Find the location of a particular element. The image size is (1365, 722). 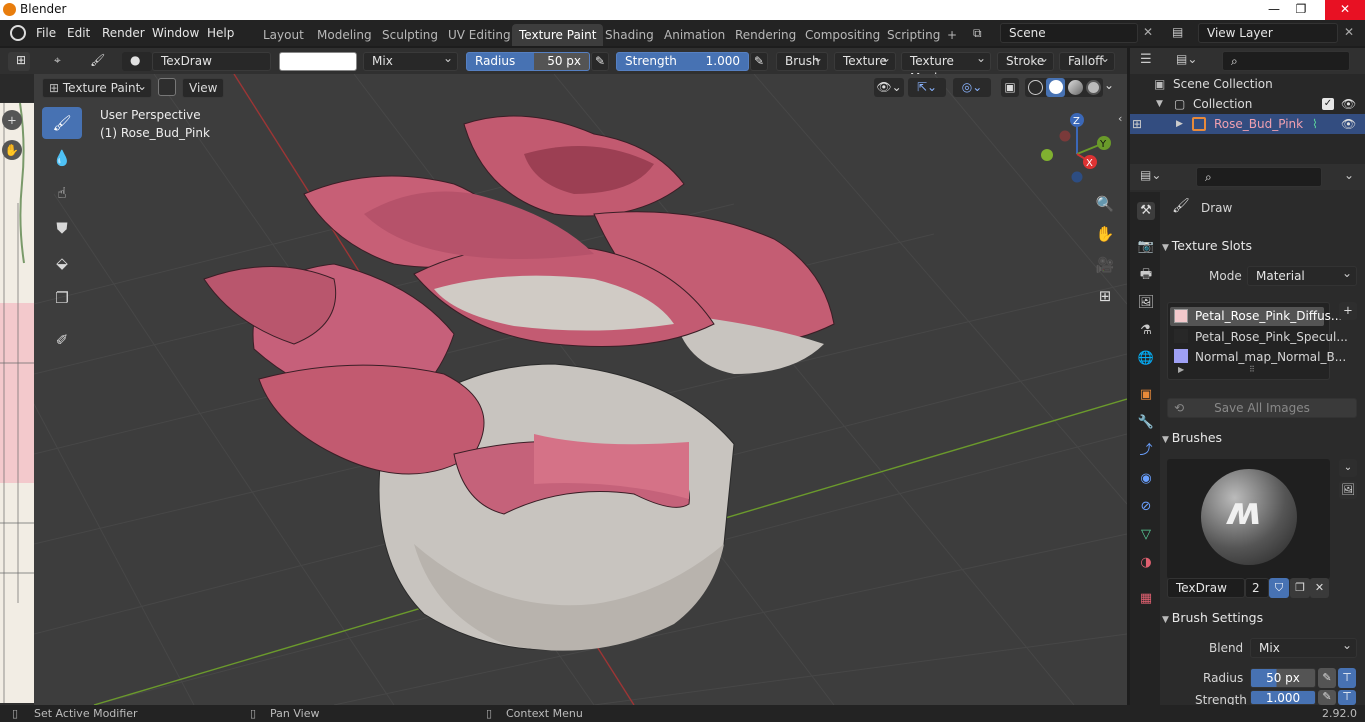

zoom-view-icon: 🔍 is located at coordinates (1105, 204).